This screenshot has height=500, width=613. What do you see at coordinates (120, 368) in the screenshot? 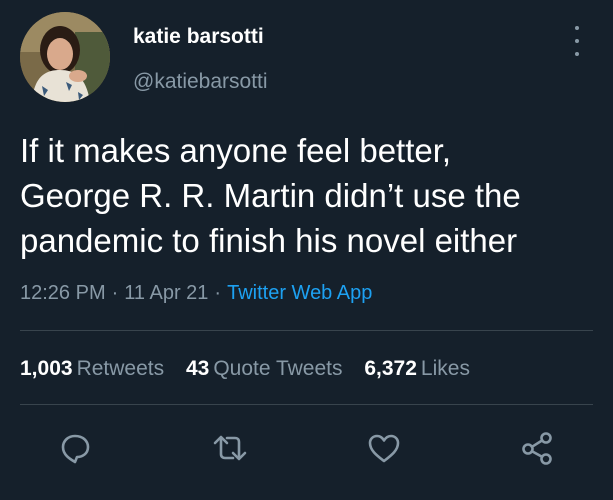
I see `retweets-label: Retweets` at bounding box center [120, 368].